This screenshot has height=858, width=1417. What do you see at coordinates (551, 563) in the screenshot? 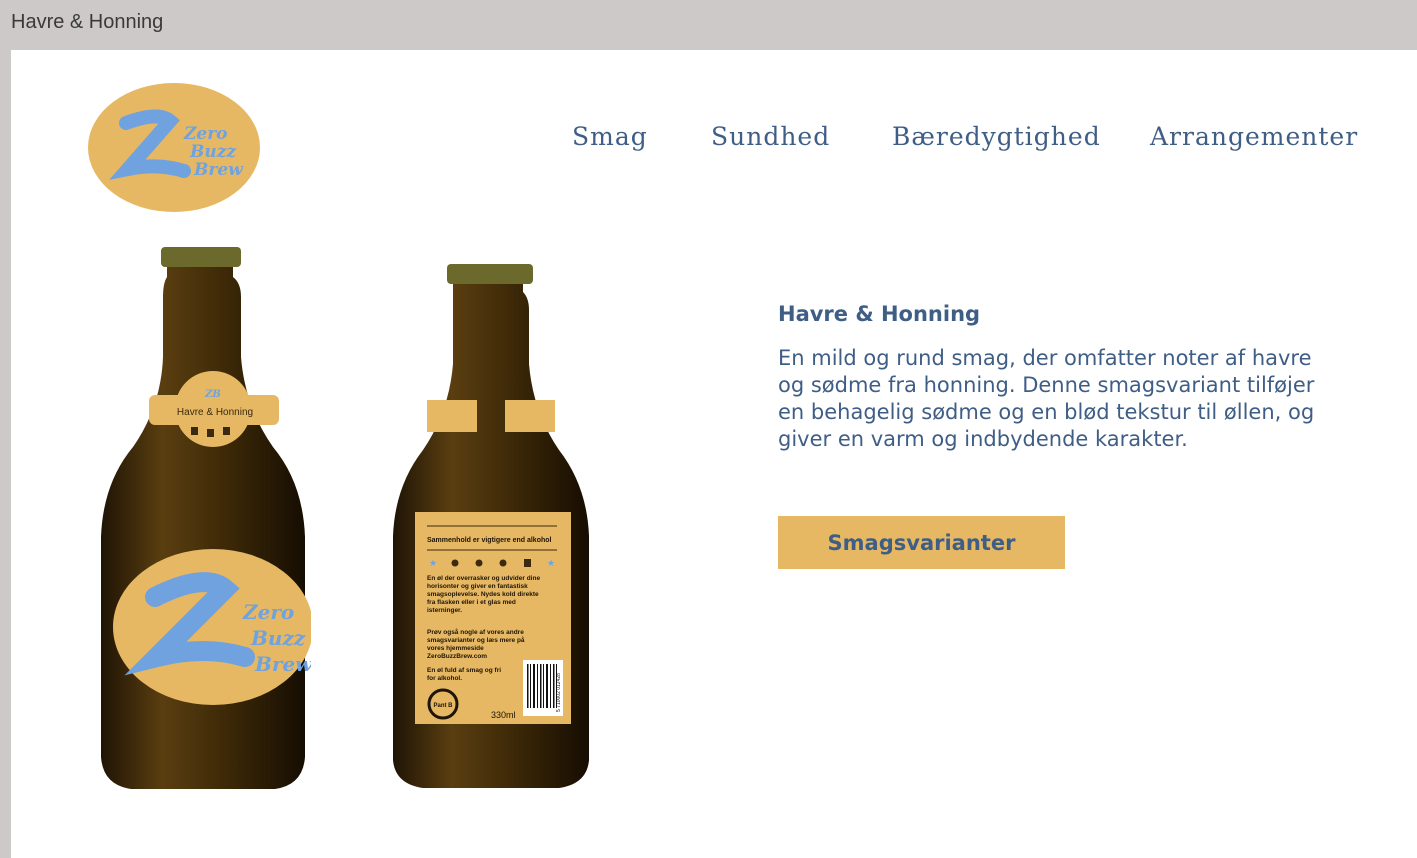
I see `back-label-star-right: ★` at bounding box center [551, 563].